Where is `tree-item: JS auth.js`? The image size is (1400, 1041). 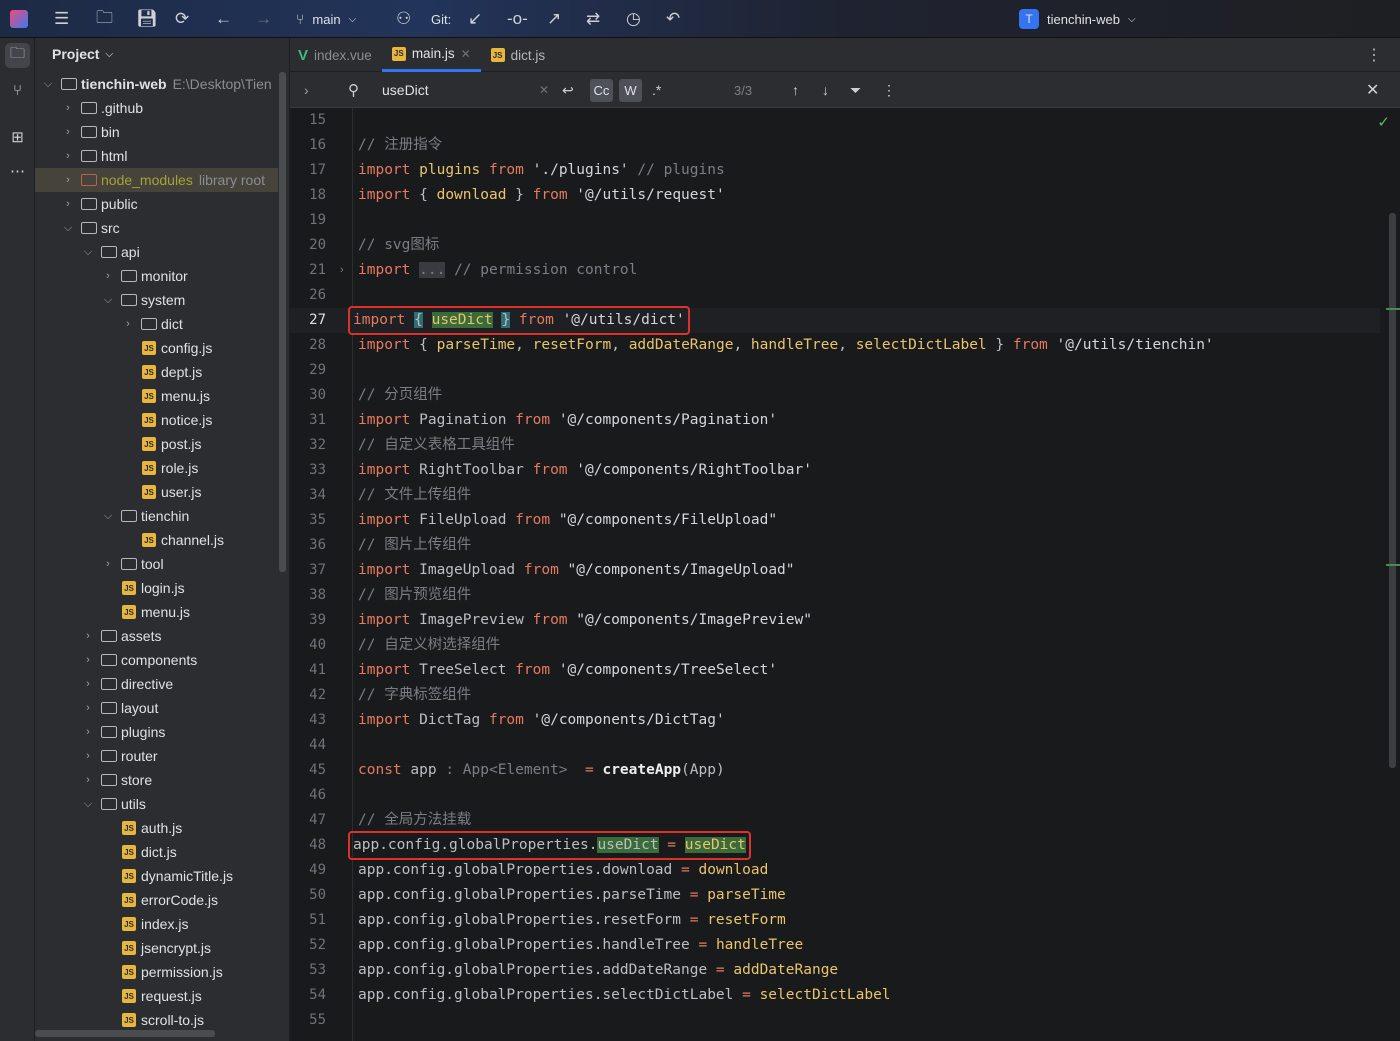
tree-item: JS auth.js is located at coordinates (156, 828).